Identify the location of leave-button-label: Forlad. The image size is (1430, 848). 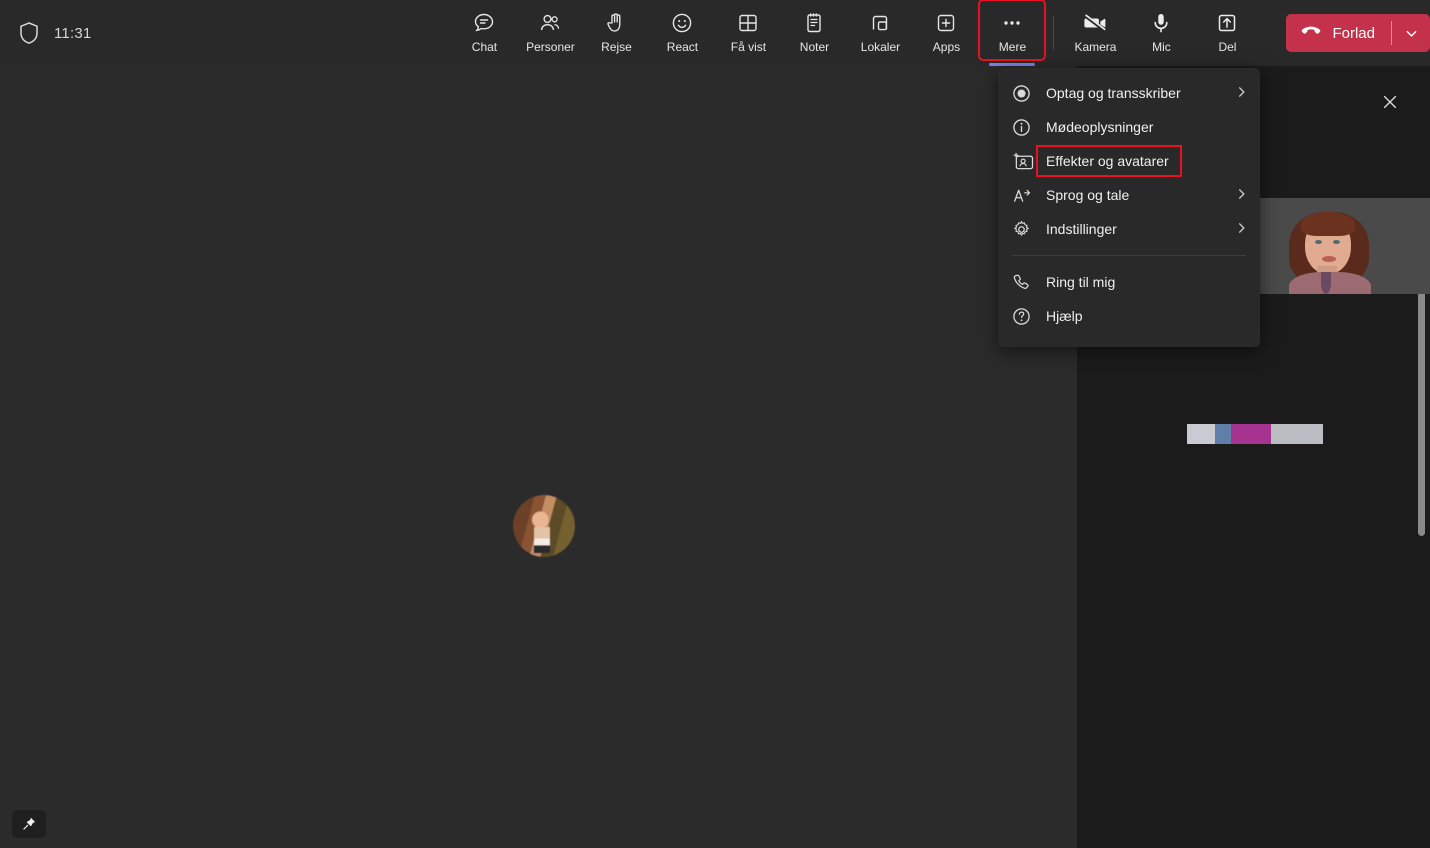
(1353, 33).